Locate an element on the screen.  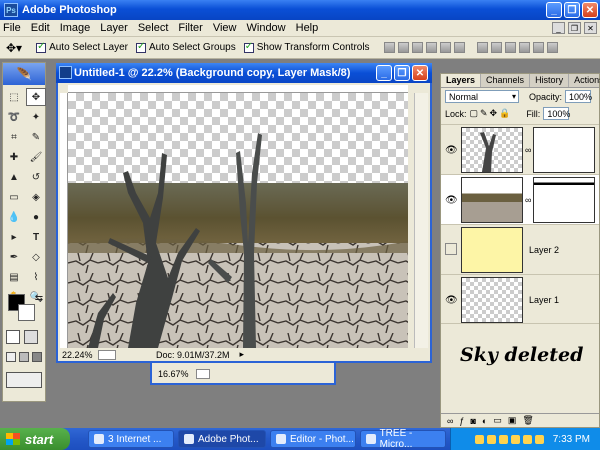
layer-name: Layer 1 is located at coordinates (544, 300).